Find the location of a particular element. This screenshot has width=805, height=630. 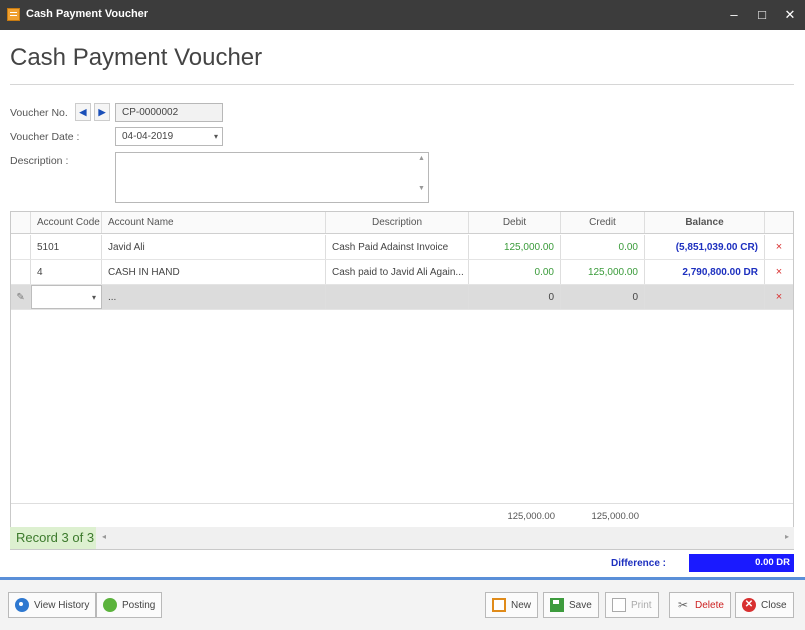

balance-cell: (5,851,039.00 CR) is located at coordinates (705, 247).